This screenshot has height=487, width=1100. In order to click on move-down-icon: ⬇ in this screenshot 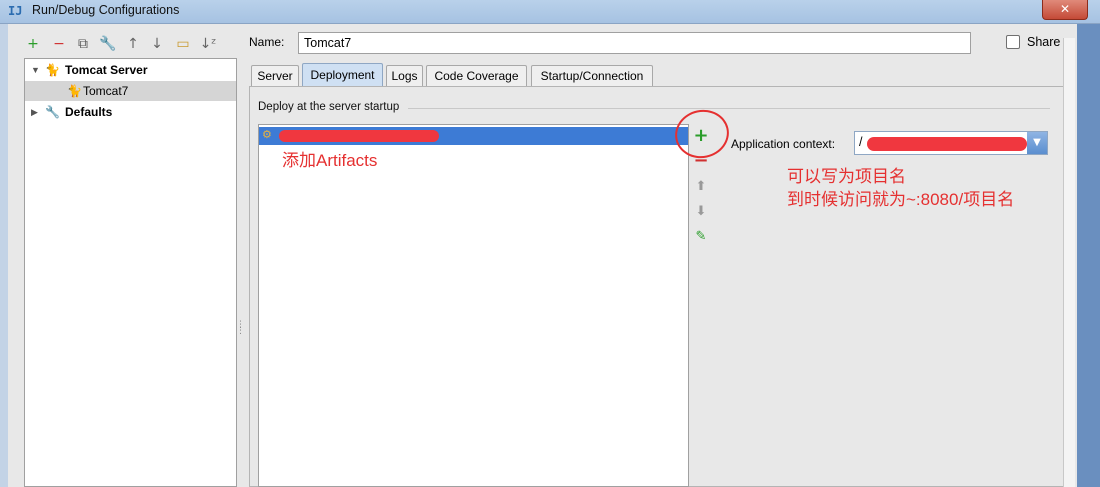, I will do `click(701, 212)`.